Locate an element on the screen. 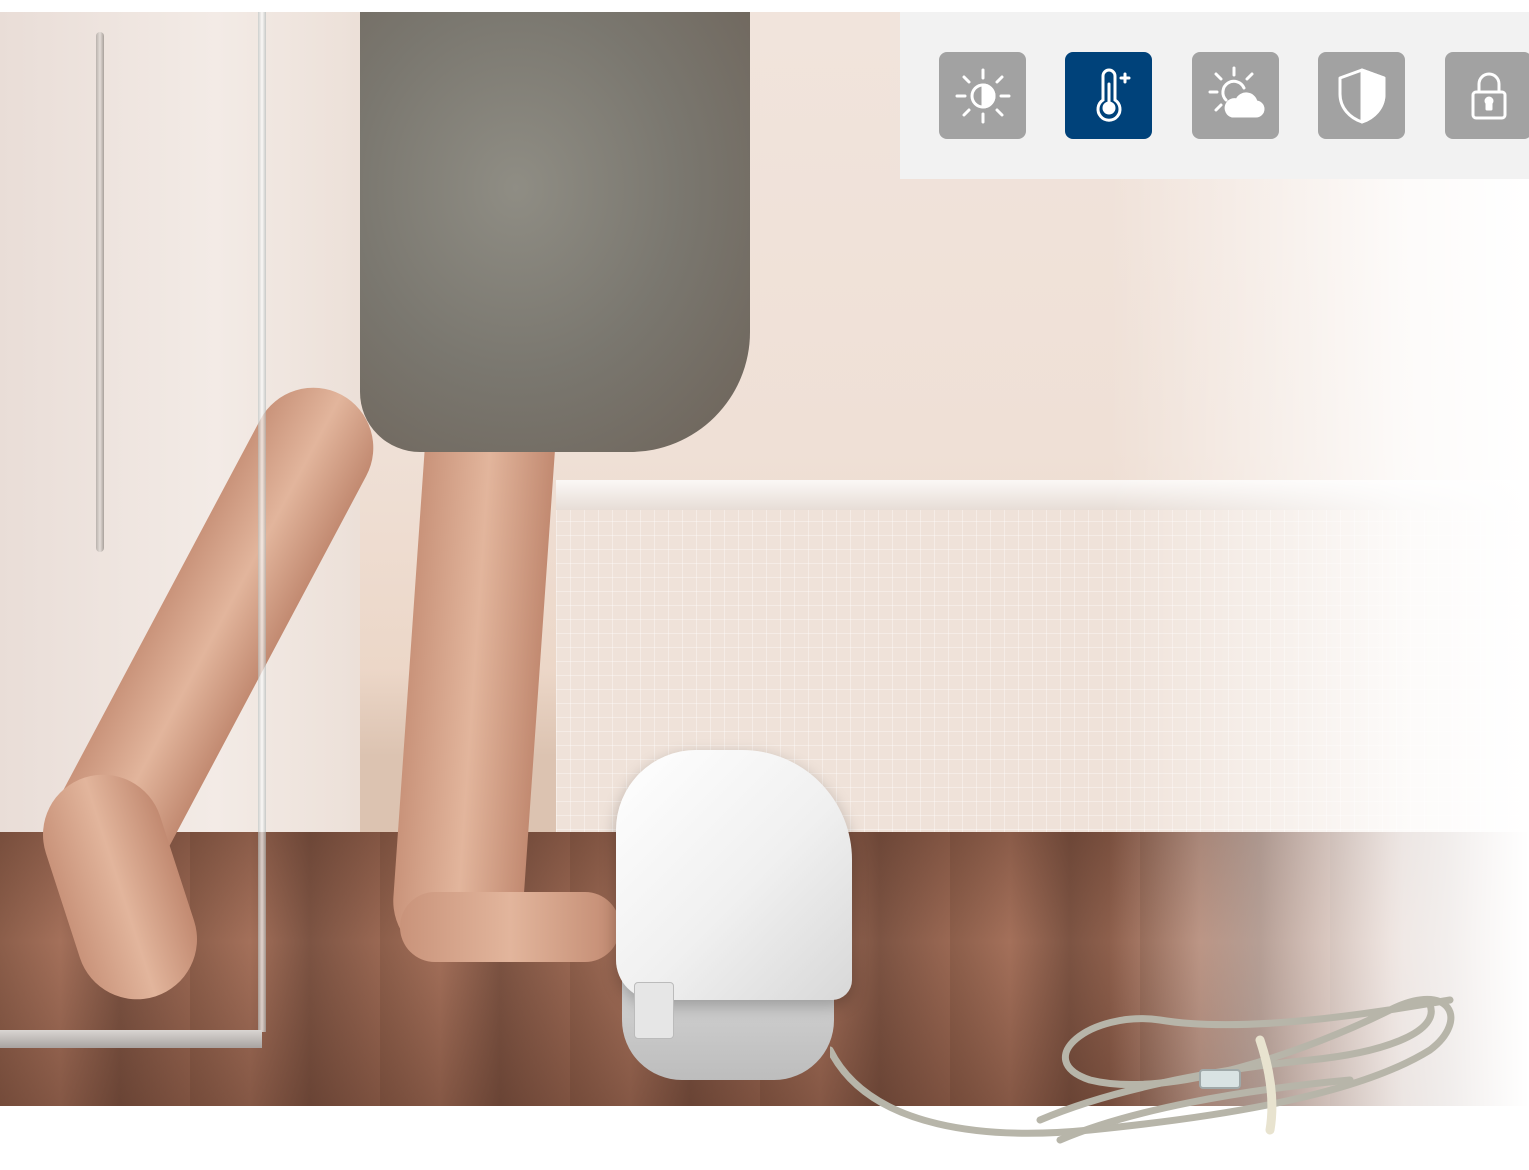 This screenshot has width=1529, height=1170. right-foot is located at coordinates (510, 927).